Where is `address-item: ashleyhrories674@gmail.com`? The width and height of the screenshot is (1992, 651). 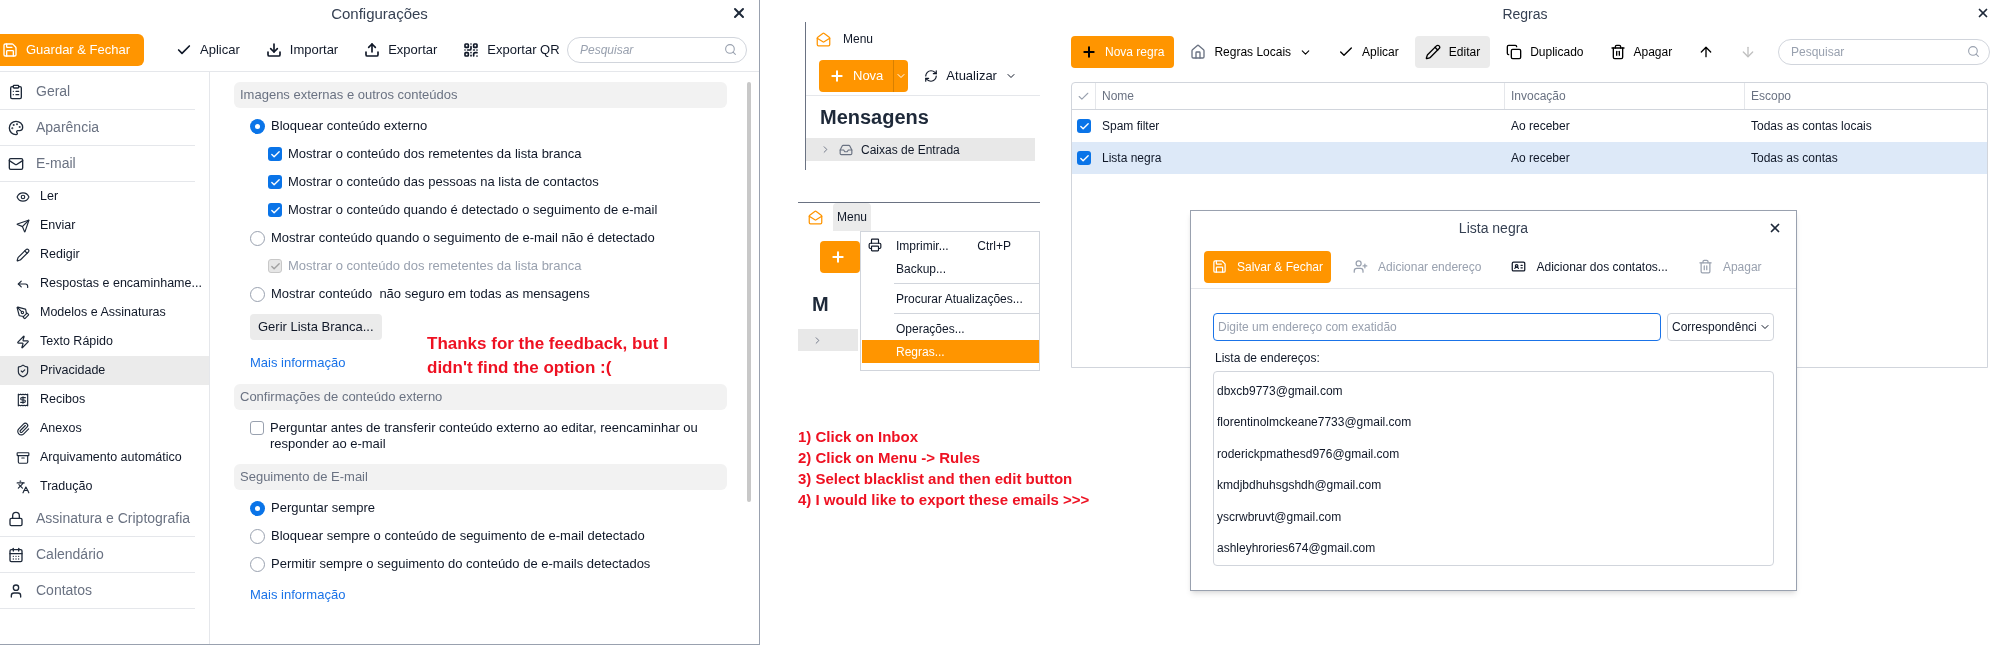
address-item: ashleyhrories674@gmail.com is located at coordinates (1495, 548).